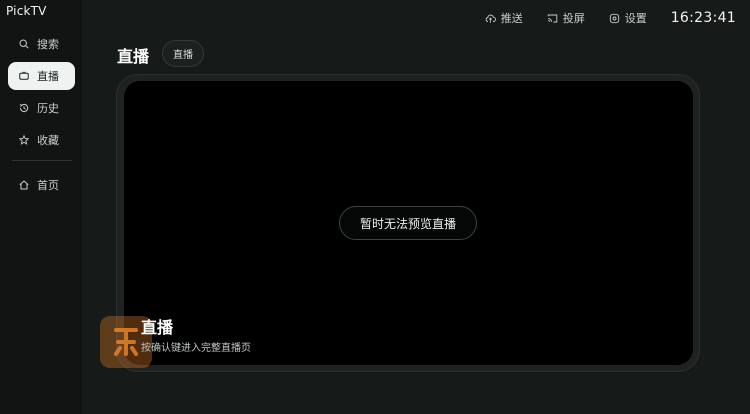  What do you see at coordinates (511, 18) in the screenshot?
I see `push-label: 推送` at bounding box center [511, 18].